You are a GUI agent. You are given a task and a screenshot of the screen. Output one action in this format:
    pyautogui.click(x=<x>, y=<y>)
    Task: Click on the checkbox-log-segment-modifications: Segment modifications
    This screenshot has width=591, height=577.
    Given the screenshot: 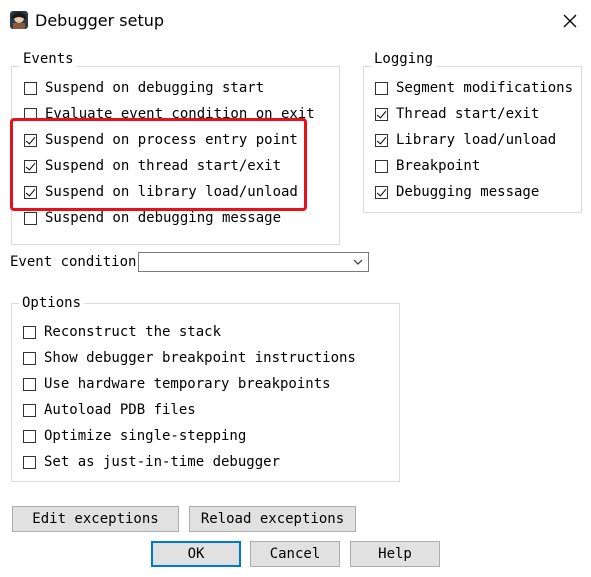 What is the action you would take?
    pyautogui.click(x=474, y=88)
    